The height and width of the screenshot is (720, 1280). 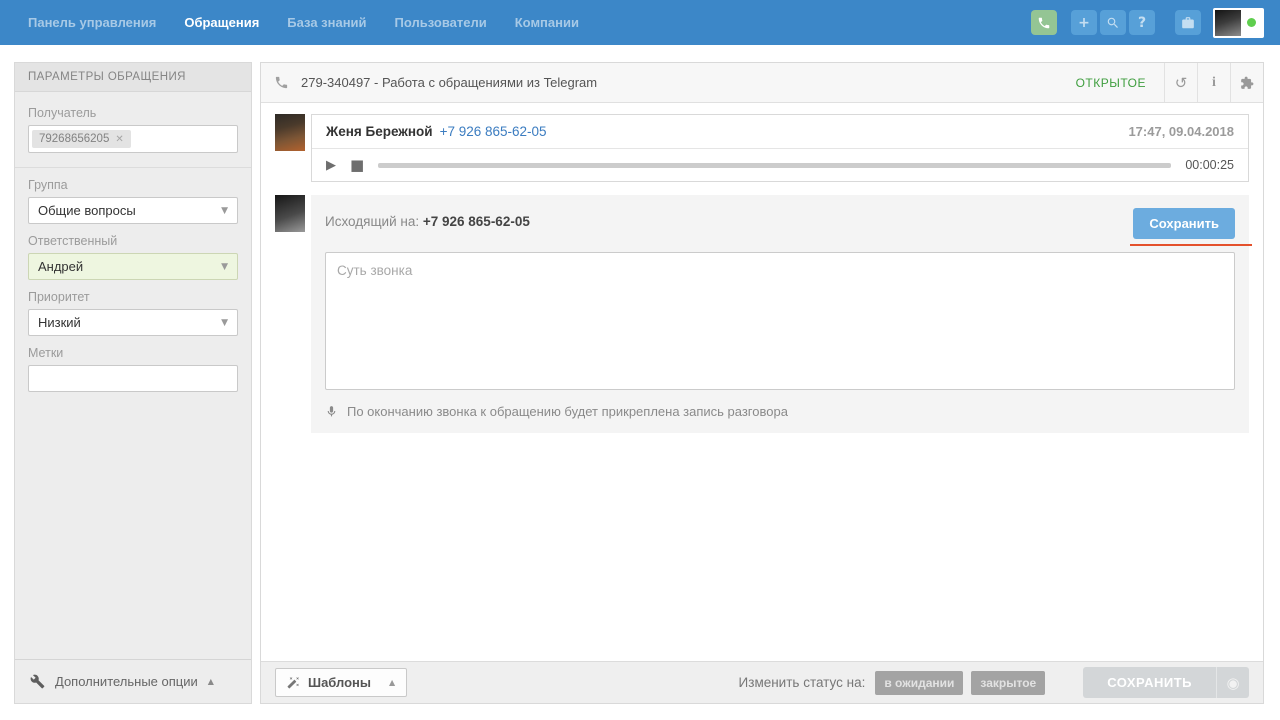 I want to click on templates-button: Шаблоны ▲, so click(x=341, y=682).